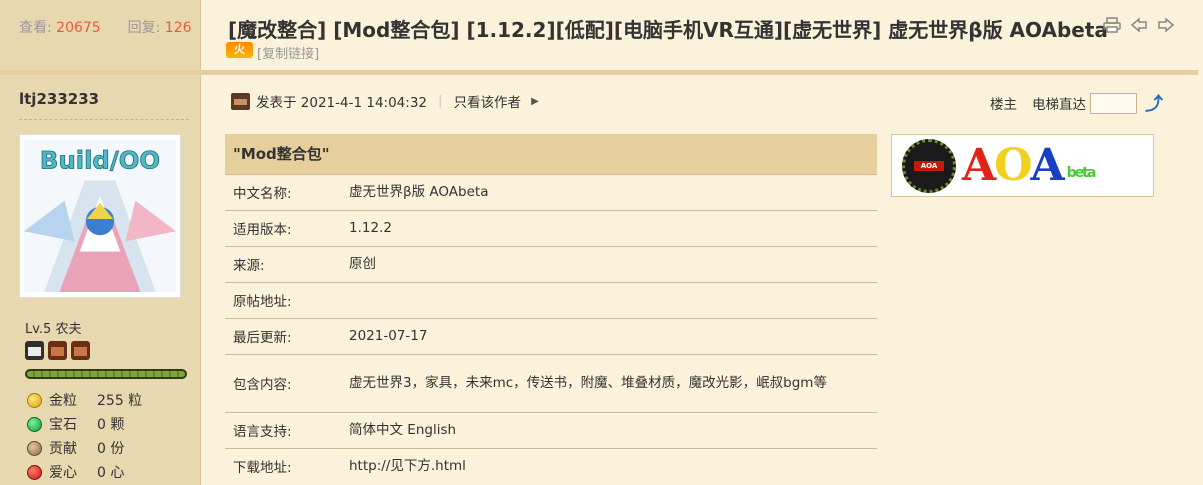 This screenshot has width=1203, height=485. What do you see at coordinates (59, 99) in the screenshot?
I see `author-name: ltj233233` at bounding box center [59, 99].